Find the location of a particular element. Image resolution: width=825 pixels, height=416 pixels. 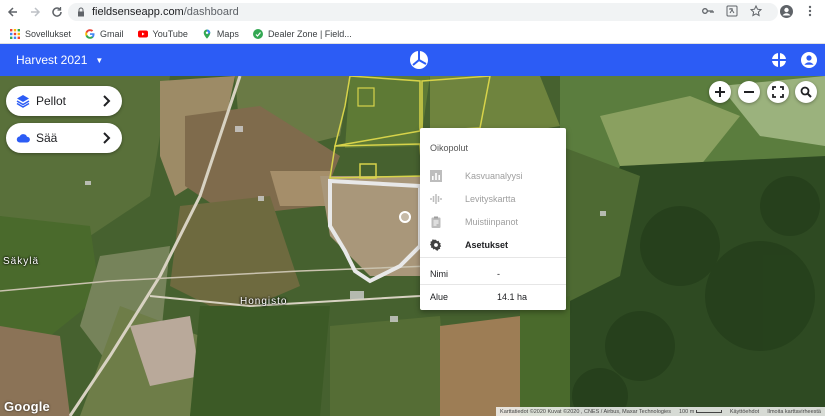

dealer-zone-icon is located at coordinates (257, 33).